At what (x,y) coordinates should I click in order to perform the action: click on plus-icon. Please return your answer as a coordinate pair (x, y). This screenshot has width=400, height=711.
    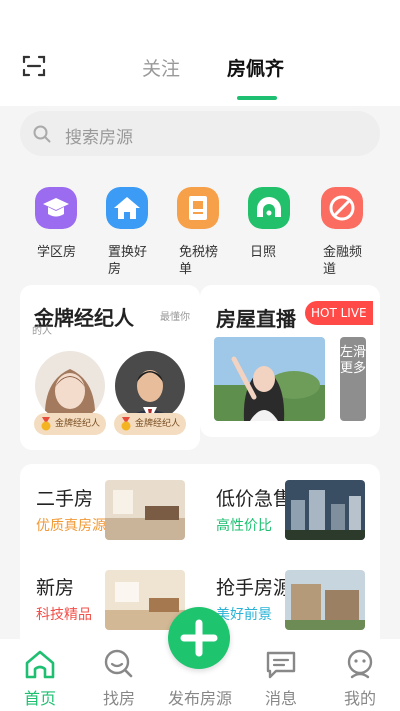
    Looking at the image, I should click on (199, 638).